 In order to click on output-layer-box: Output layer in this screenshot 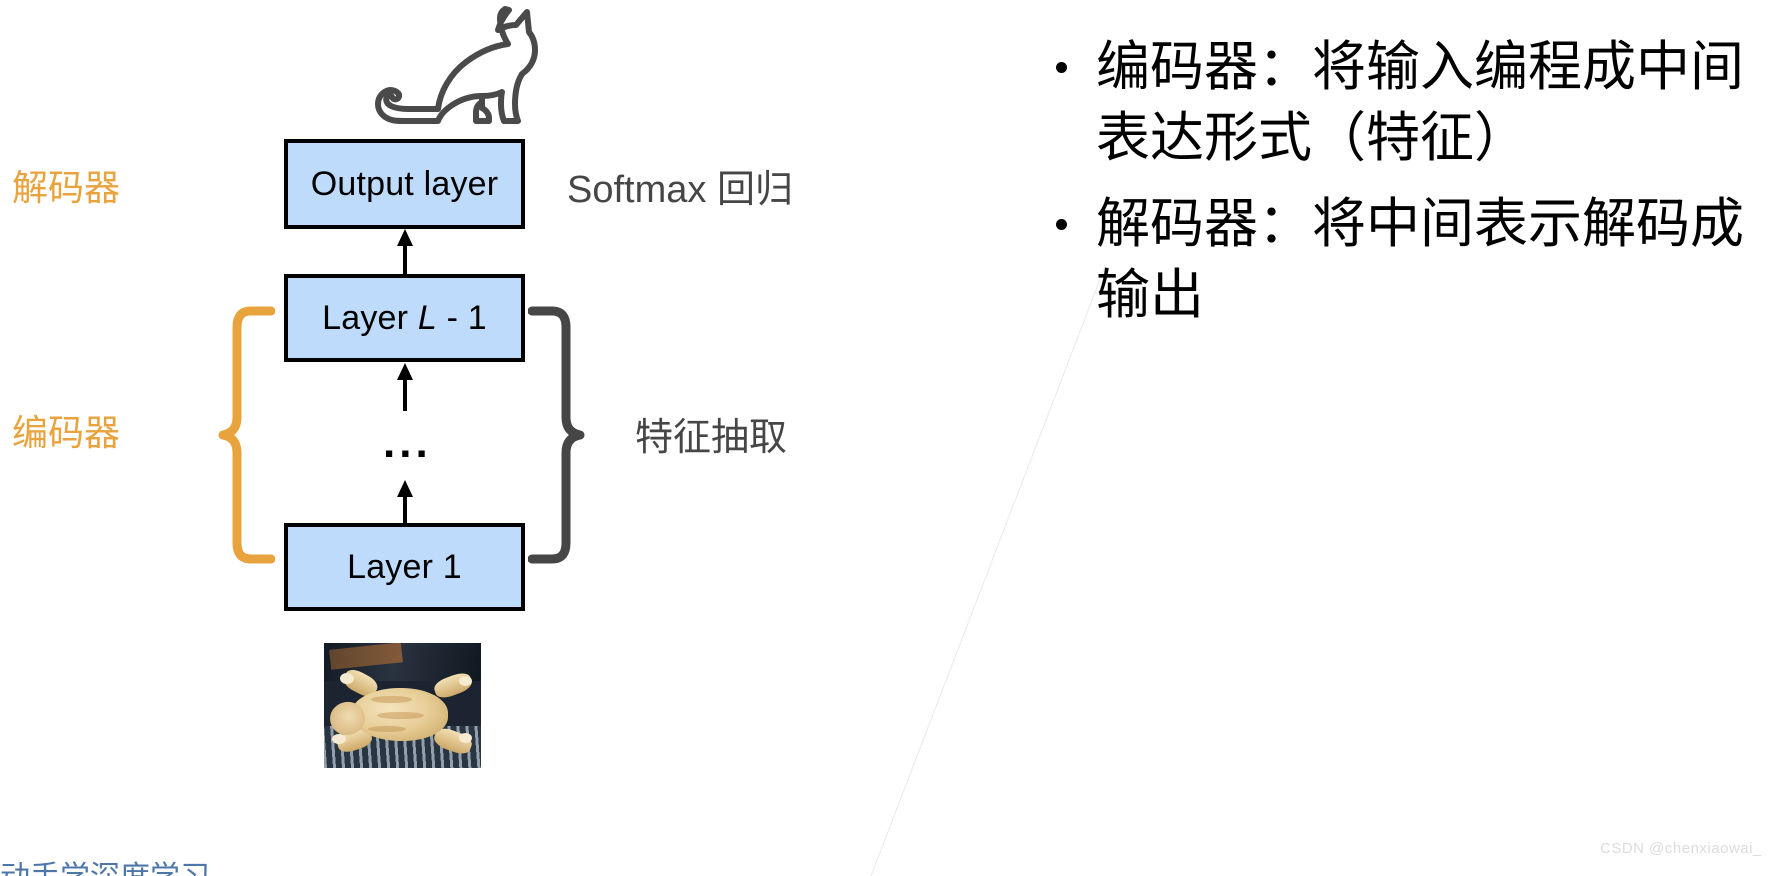, I will do `click(404, 184)`.